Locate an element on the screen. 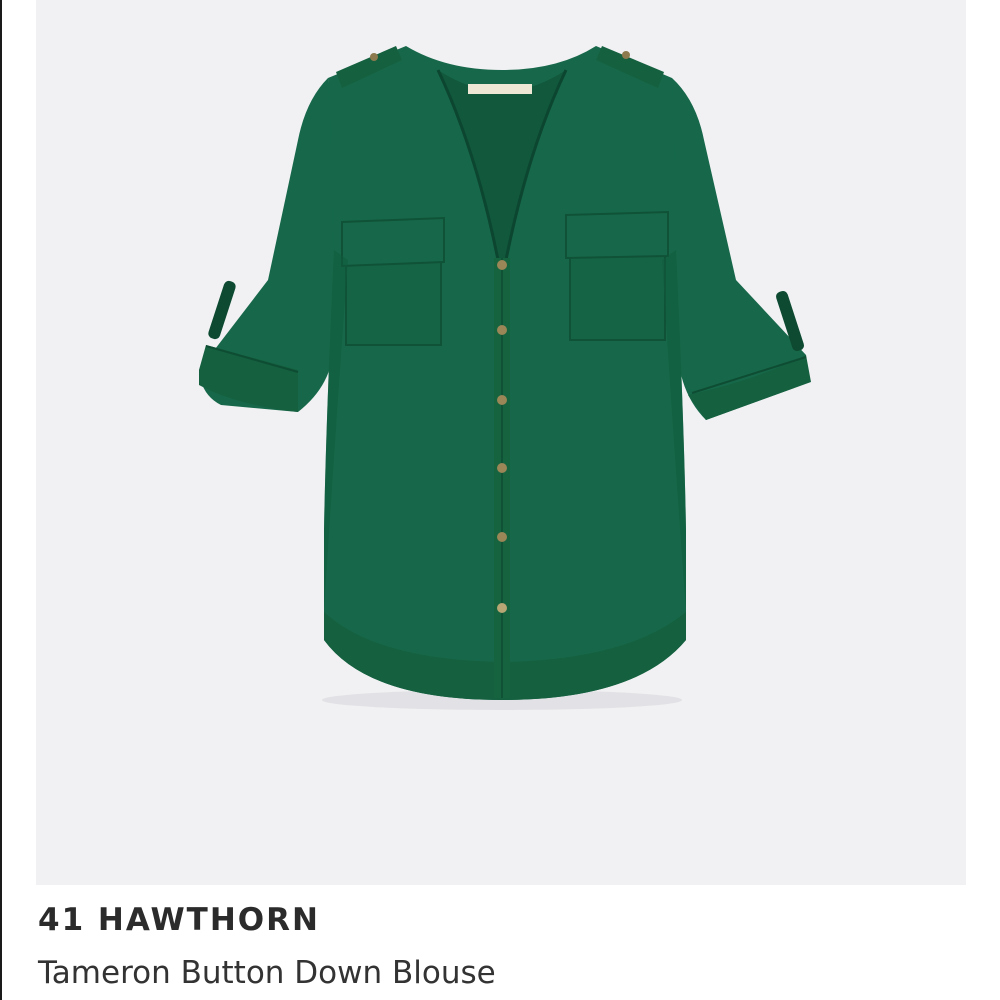 The height and width of the screenshot is (1000, 1000). product-title: Tameron Button Down Blouse is located at coordinates (267, 973).